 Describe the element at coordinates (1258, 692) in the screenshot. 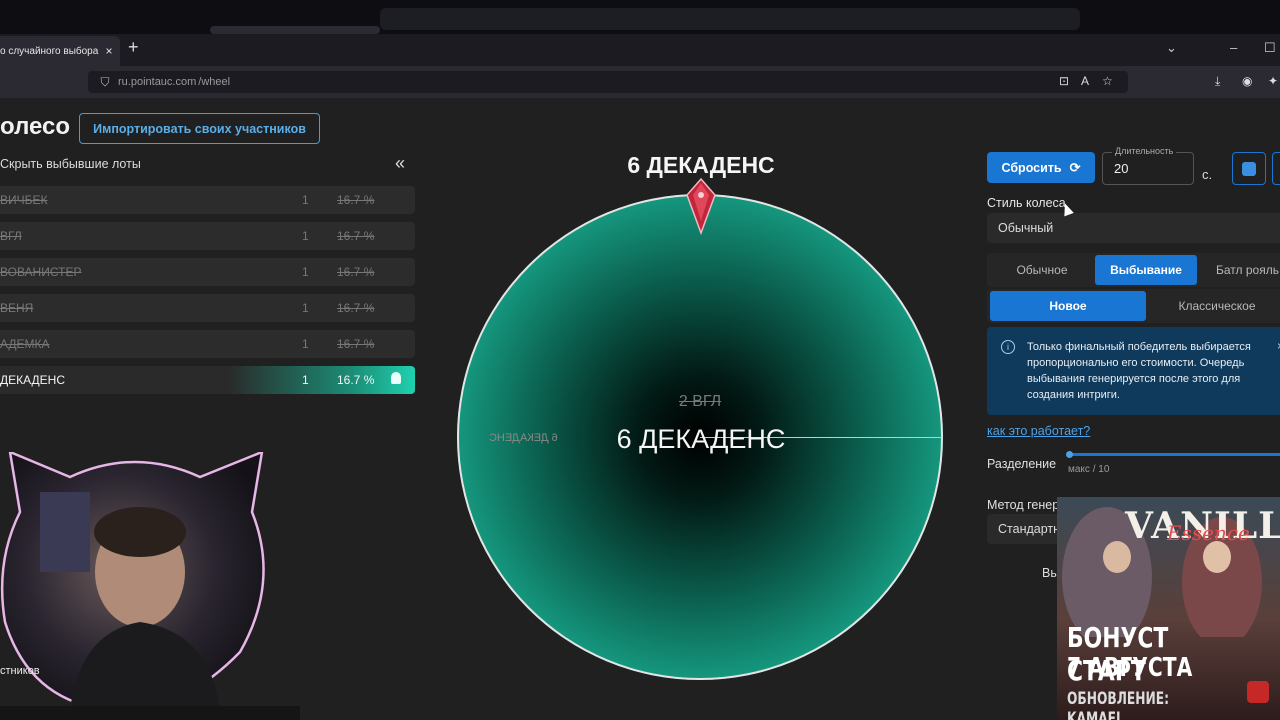

I see `ad-badge-icon` at that location.